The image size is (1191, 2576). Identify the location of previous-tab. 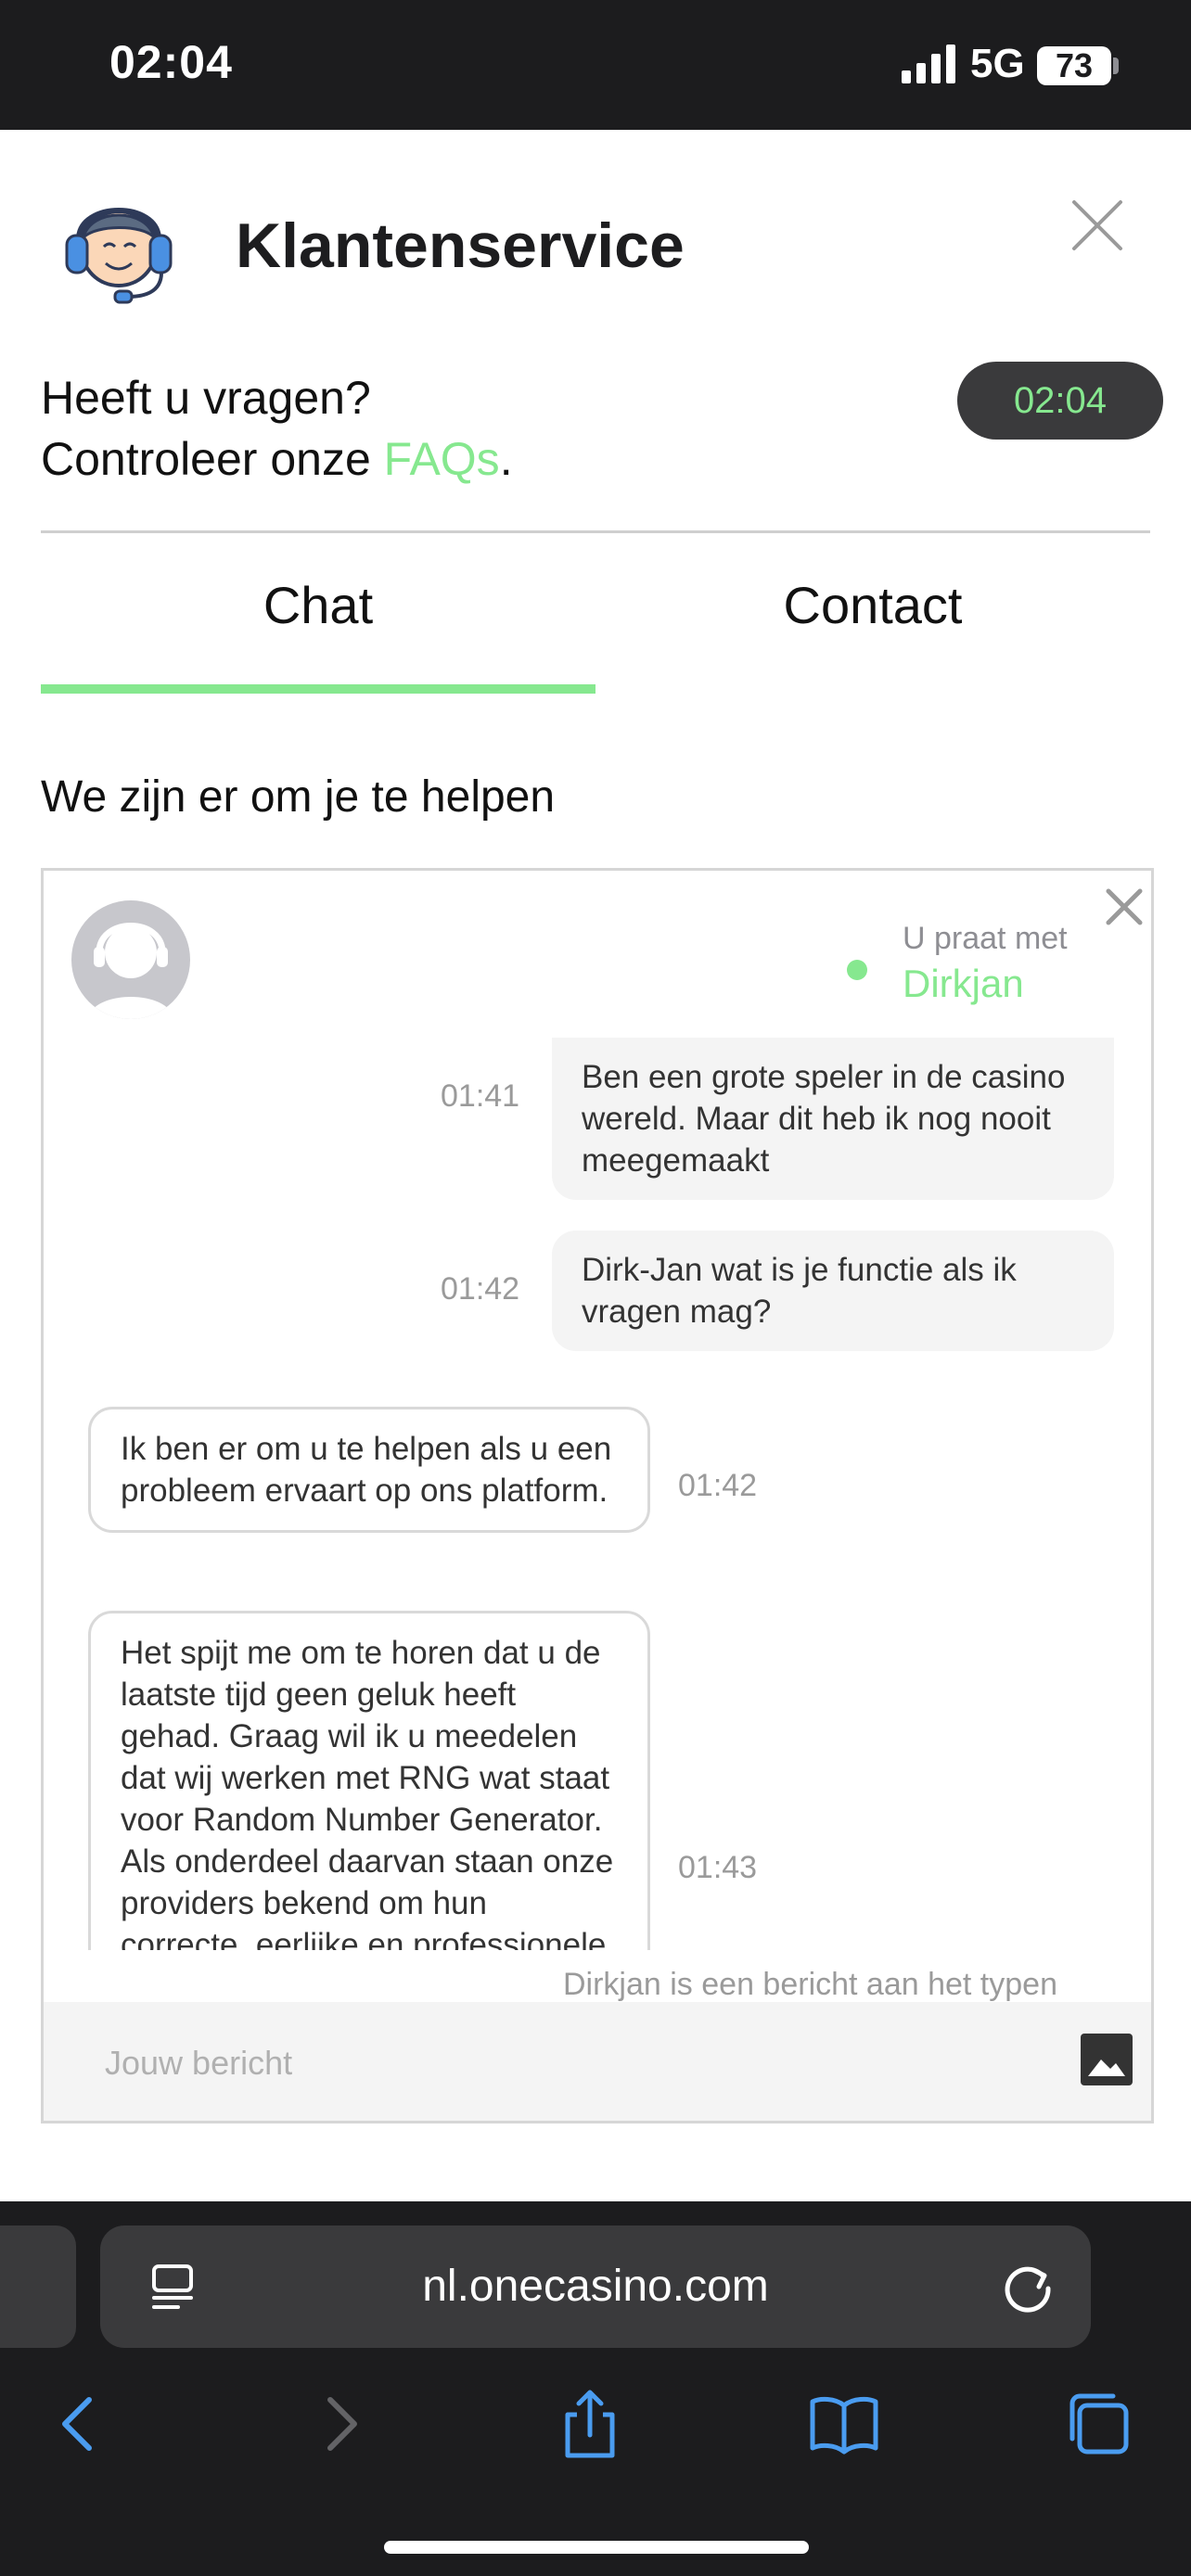
(38, 2286).